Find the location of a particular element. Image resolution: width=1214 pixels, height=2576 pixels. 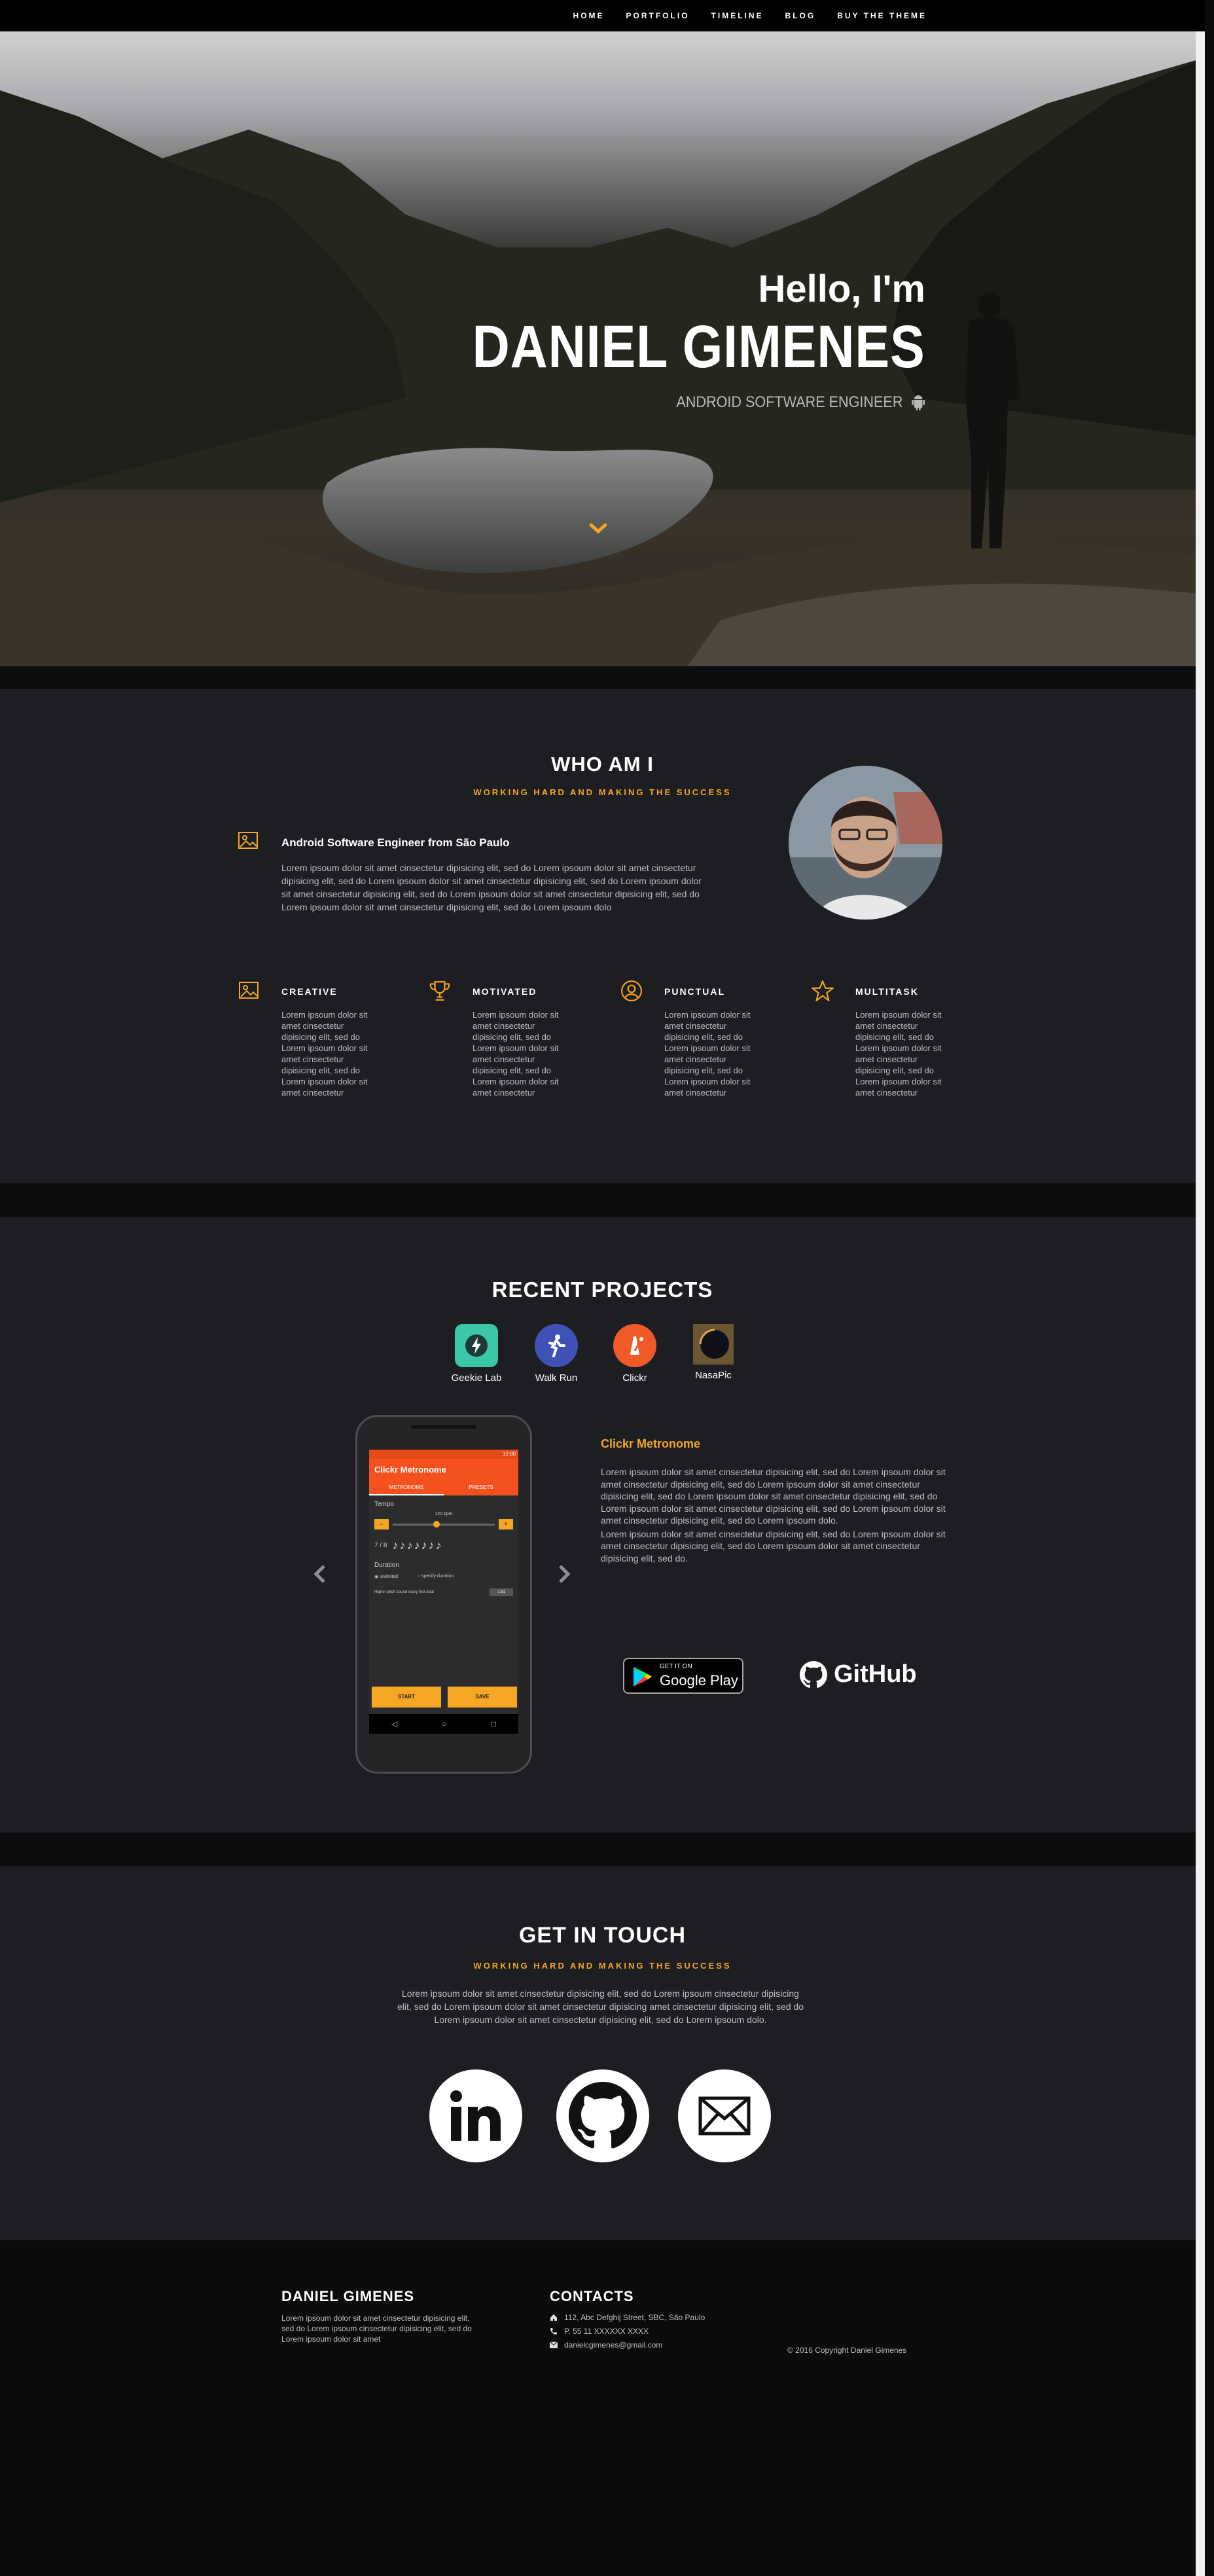

github-social-button is located at coordinates (602, 2115).